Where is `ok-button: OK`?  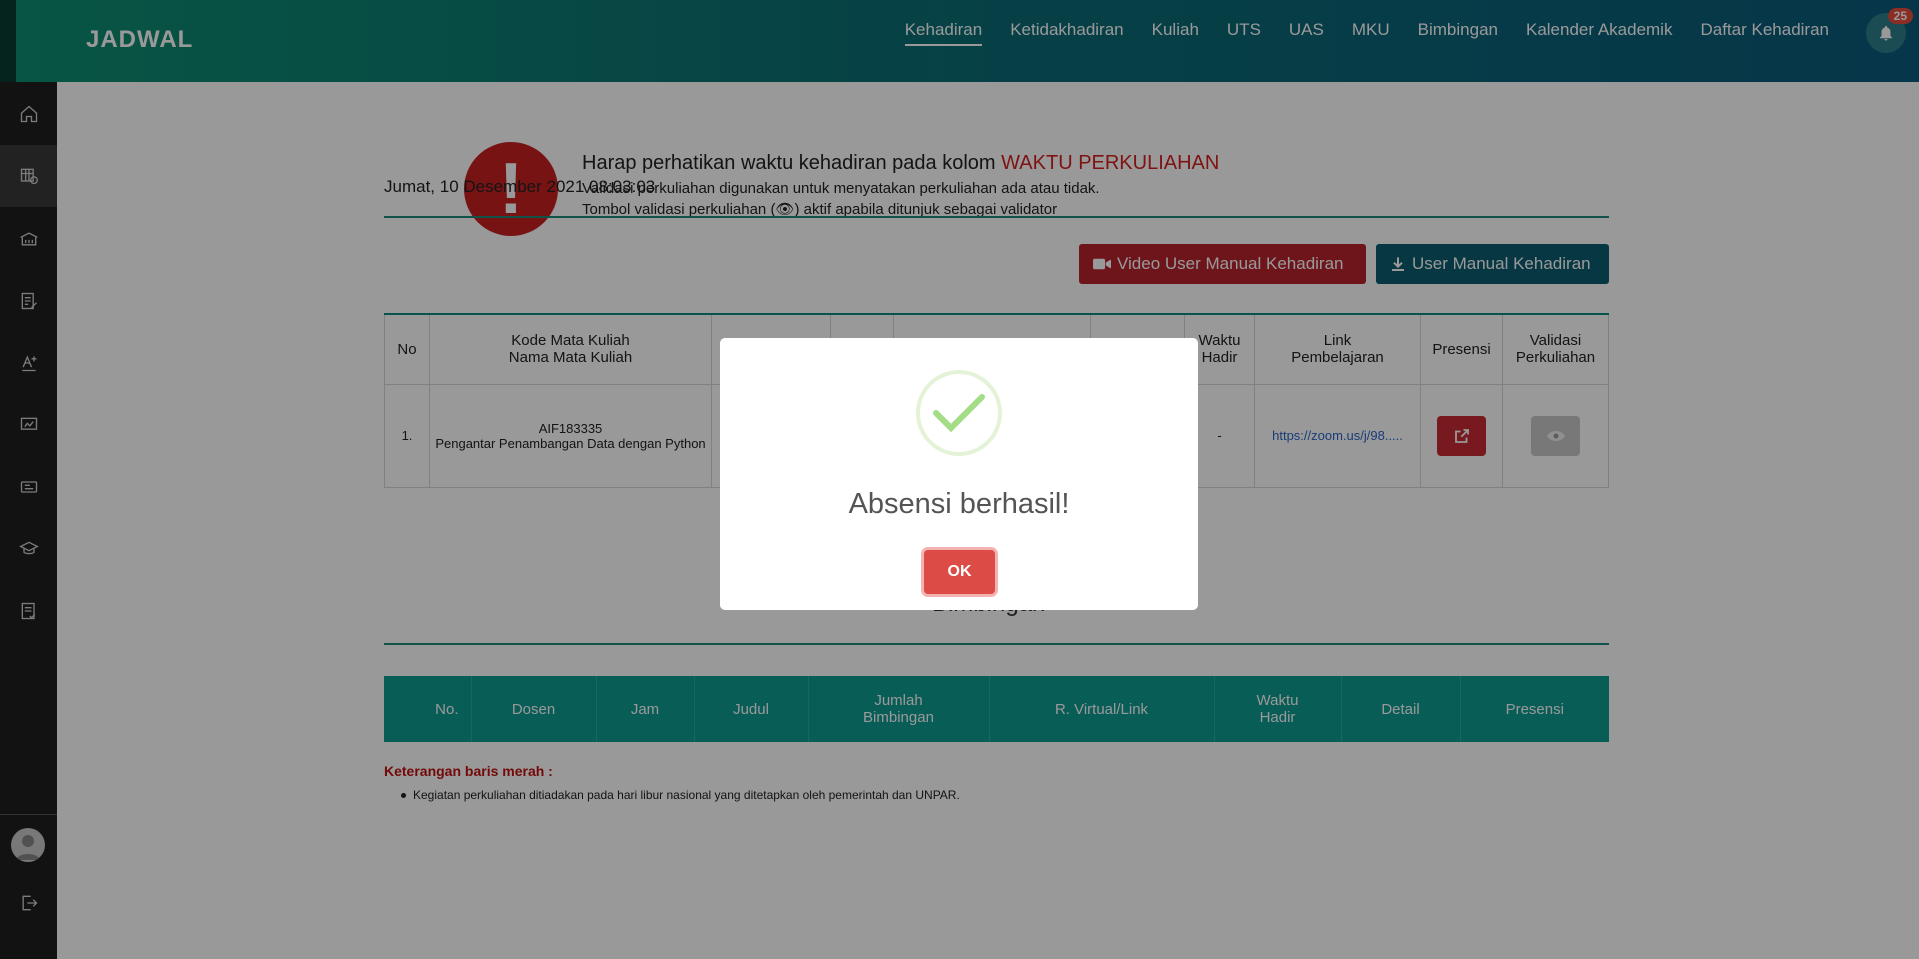 ok-button: OK is located at coordinates (959, 572).